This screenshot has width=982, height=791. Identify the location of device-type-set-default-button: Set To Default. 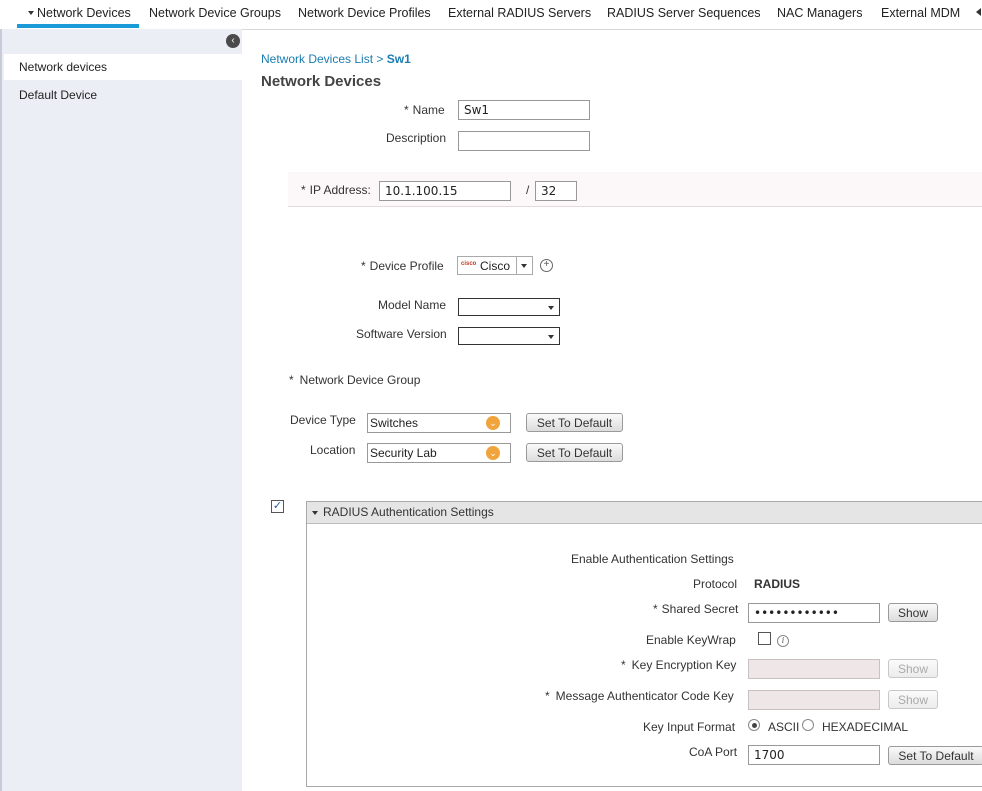
(574, 422).